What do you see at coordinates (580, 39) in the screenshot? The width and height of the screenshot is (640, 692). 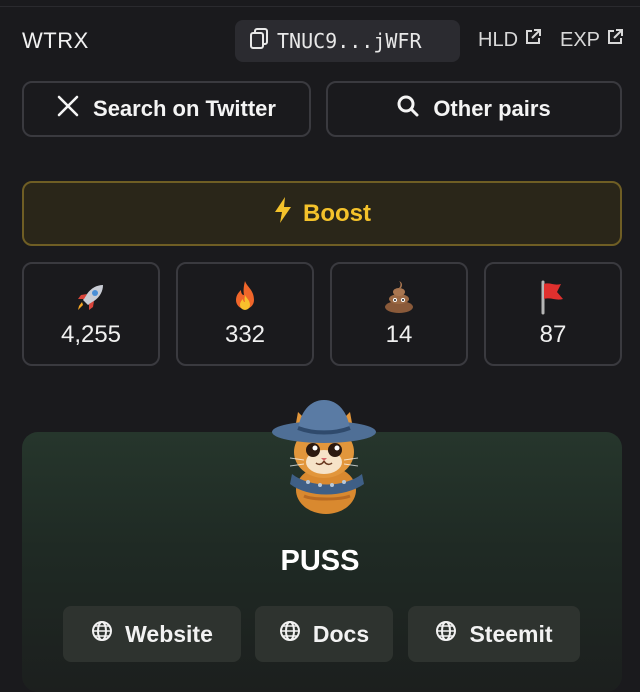 I see `exp-label: EXP` at bounding box center [580, 39].